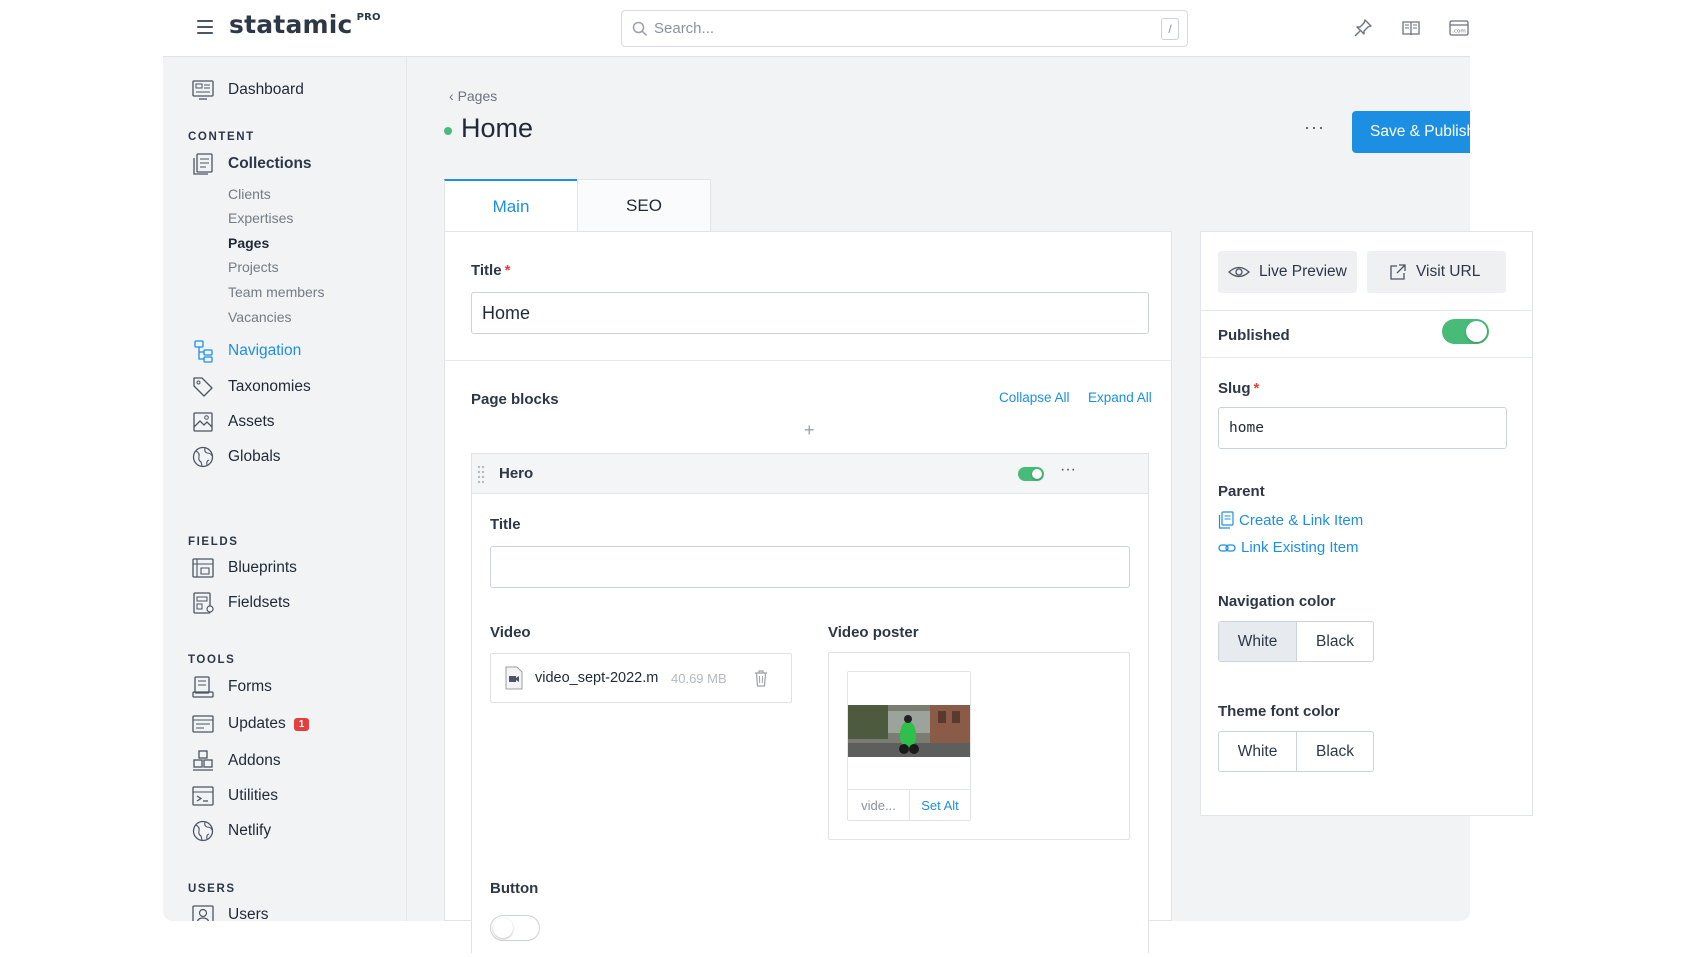 This screenshot has width=1700, height=957. What do you see at coordinates (1288, 547) in the screenshot?
I see `link-existing-item-link: Link Existing Item` at bounding box center [1288, 547].